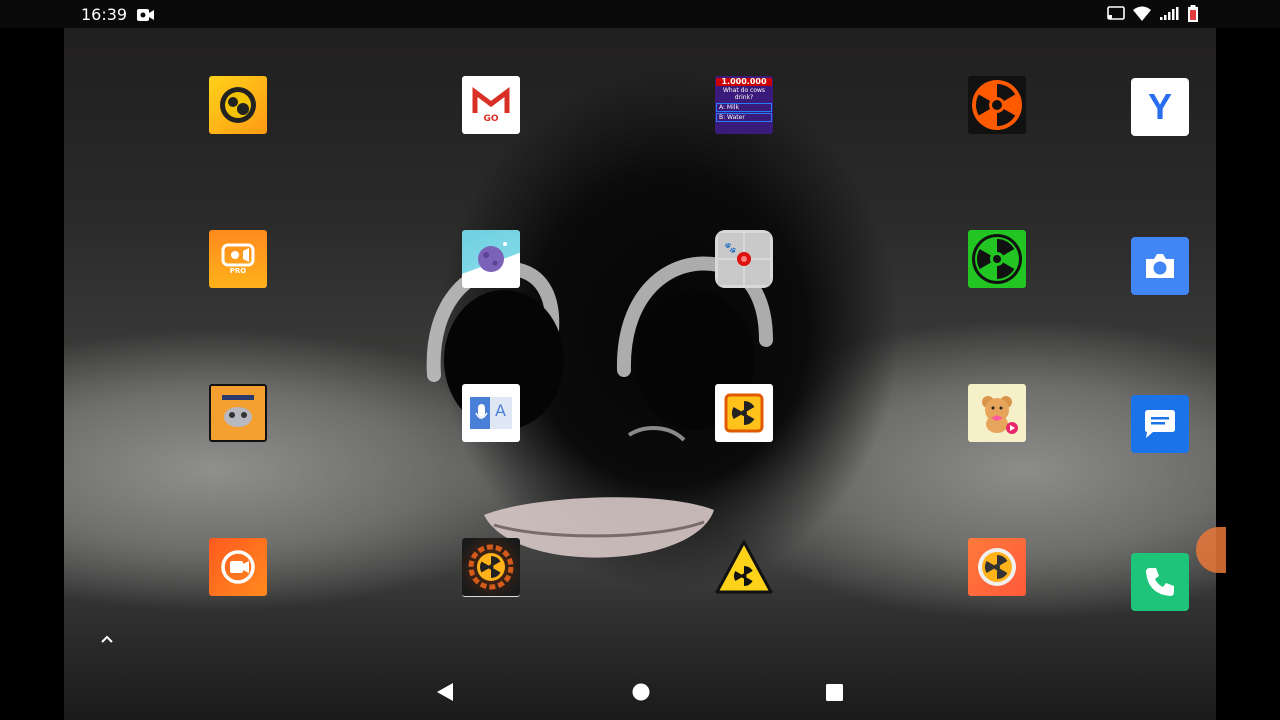 The image size is (1280, 720). What do you see at coordinates (835, 695) in the screenshot?
I see `recents-icon` at bounding box center [835, 695].